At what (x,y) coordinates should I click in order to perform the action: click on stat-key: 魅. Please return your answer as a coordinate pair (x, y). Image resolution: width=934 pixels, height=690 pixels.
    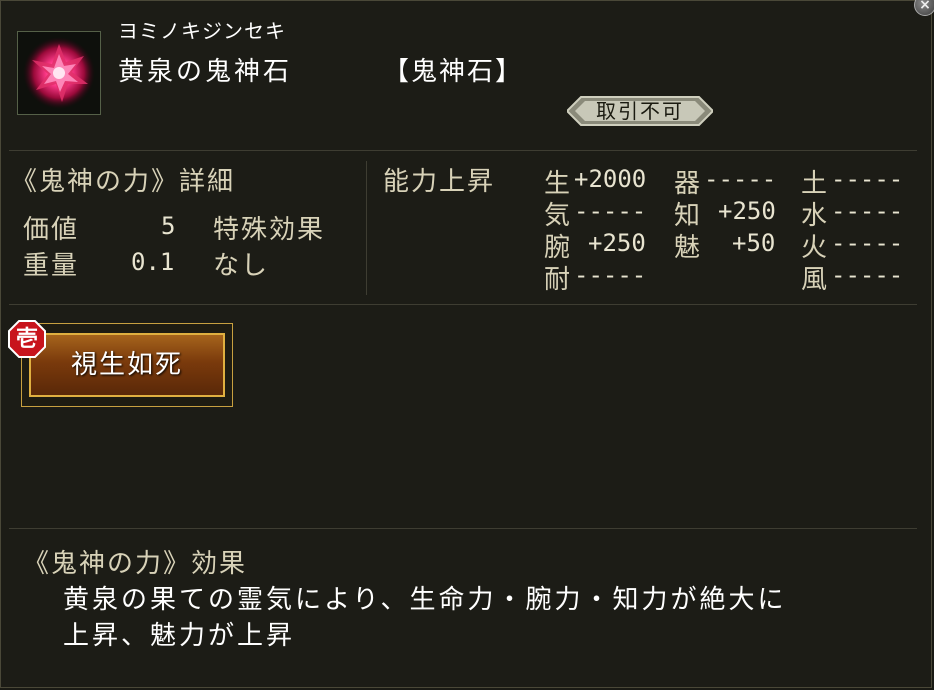
    Looking at the image, I should click on (687, 248).